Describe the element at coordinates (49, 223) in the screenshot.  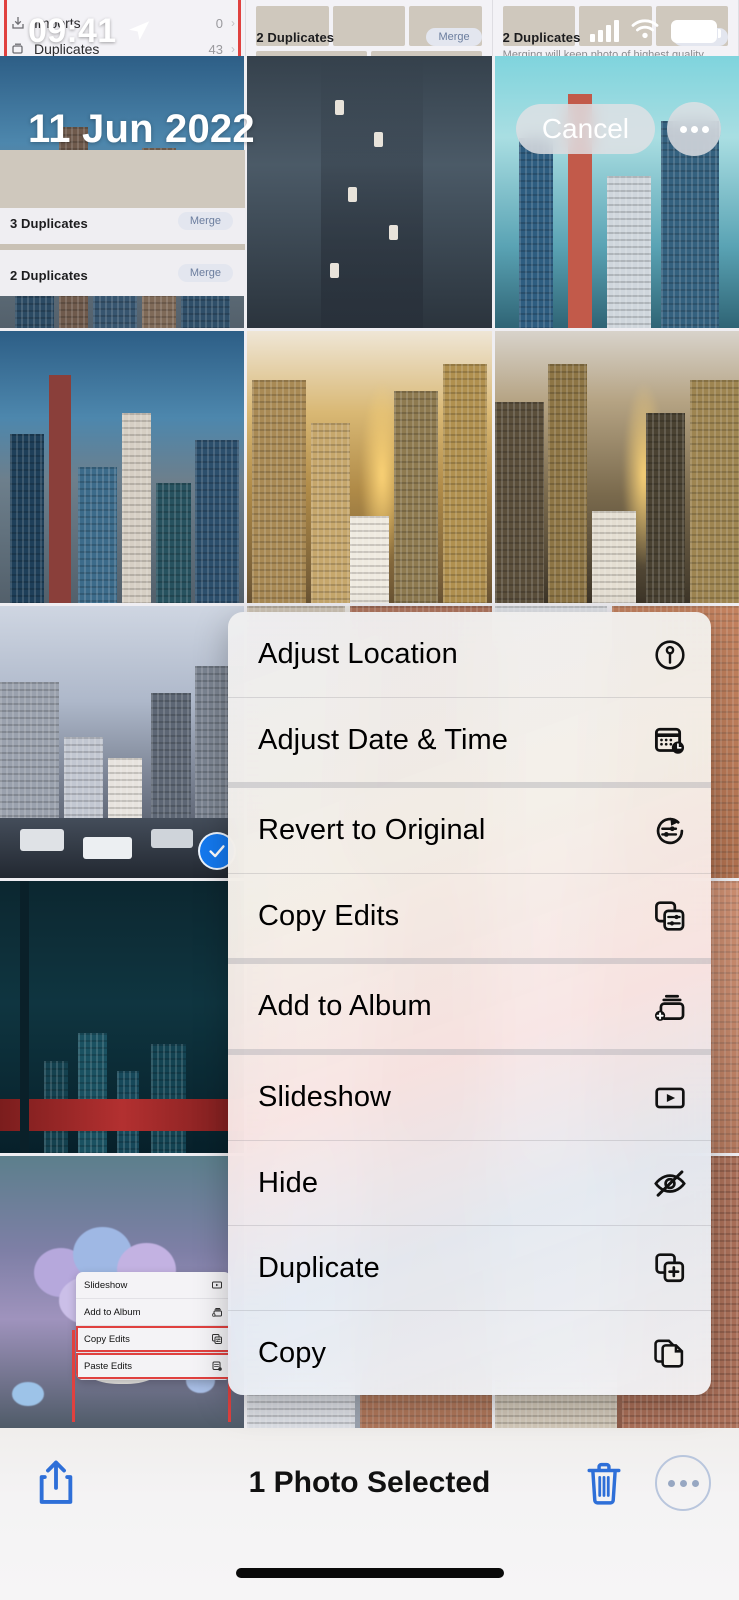
I see `duplicates-panel-title: 3 Duplicates` at that location.